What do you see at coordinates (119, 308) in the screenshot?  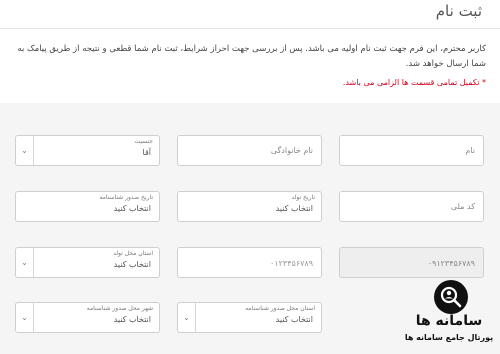 I see `id-city-label: شهر محل صدور شناسنامه` at bounding box center [119, 308].